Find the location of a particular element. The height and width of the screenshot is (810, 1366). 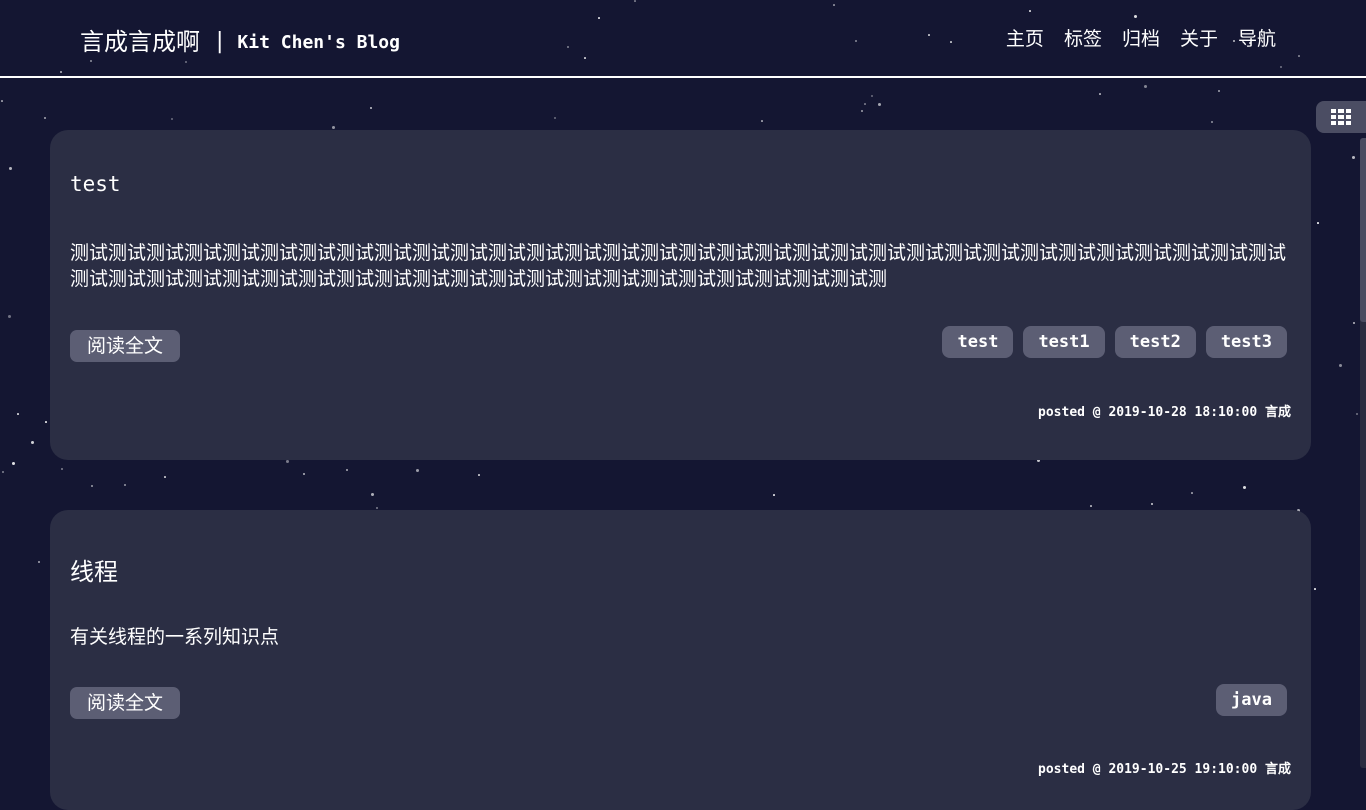

brand-subtitle: Kit Chen's Blog is located at coordinates (318, 43).